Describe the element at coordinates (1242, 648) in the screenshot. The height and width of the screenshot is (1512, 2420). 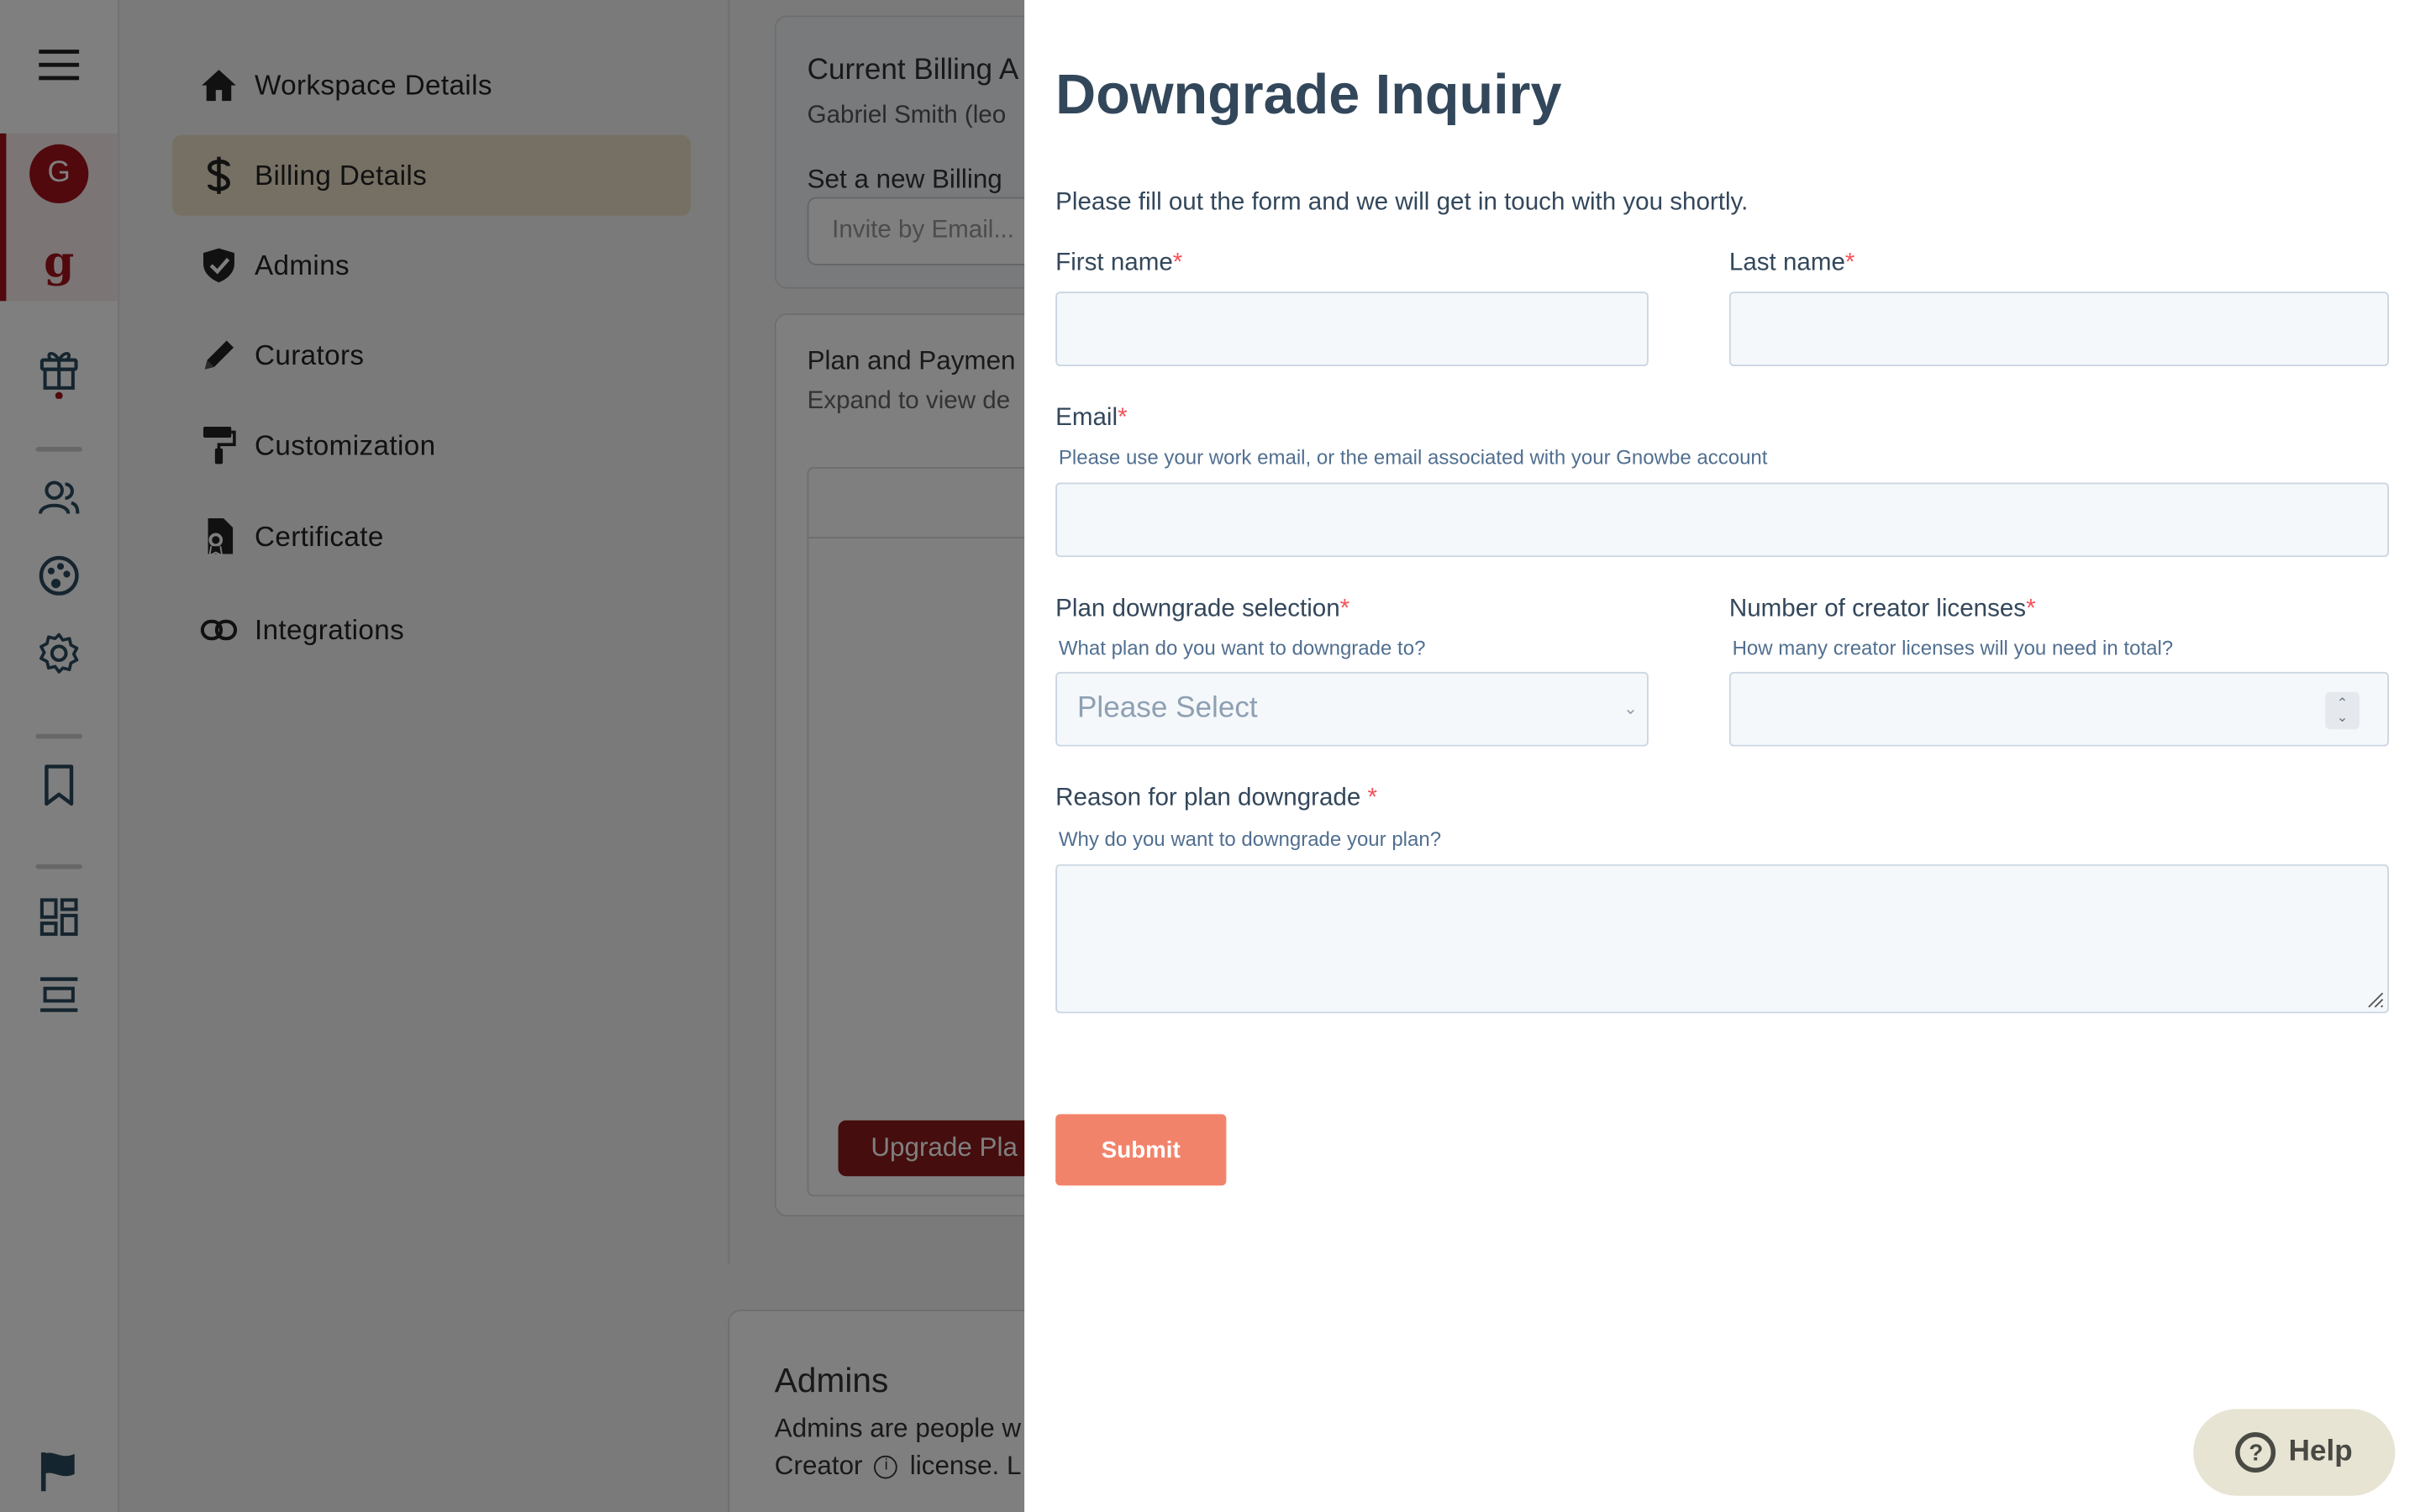
I see `plan-selection-description: What plan do you want to downgrade to?` at that location.